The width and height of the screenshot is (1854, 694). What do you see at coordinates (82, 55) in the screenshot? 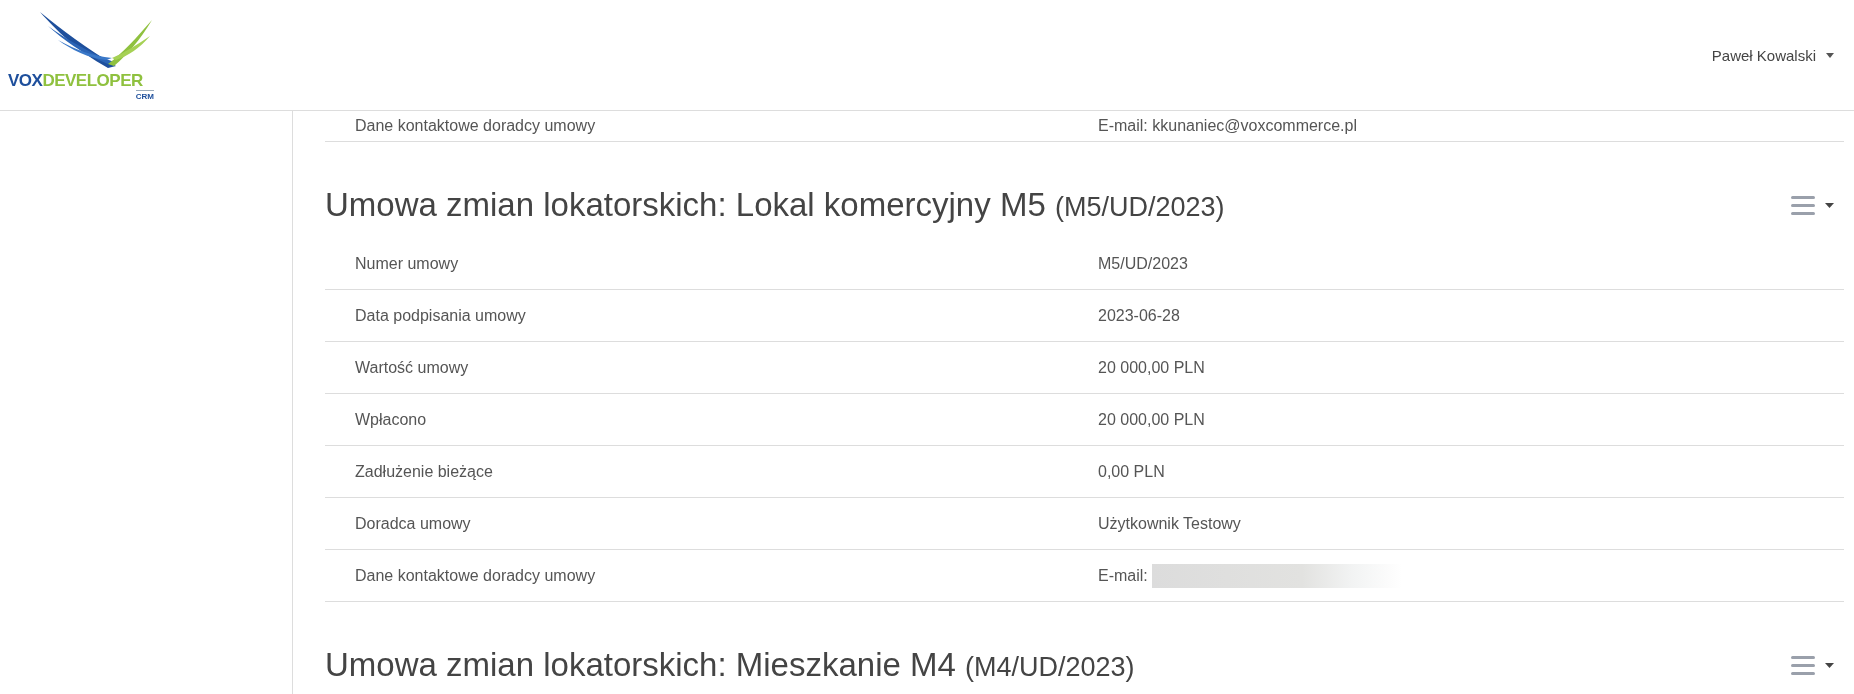
I see `logo: VOXDEVELOPER CRM` at bounding box center [82, 55].